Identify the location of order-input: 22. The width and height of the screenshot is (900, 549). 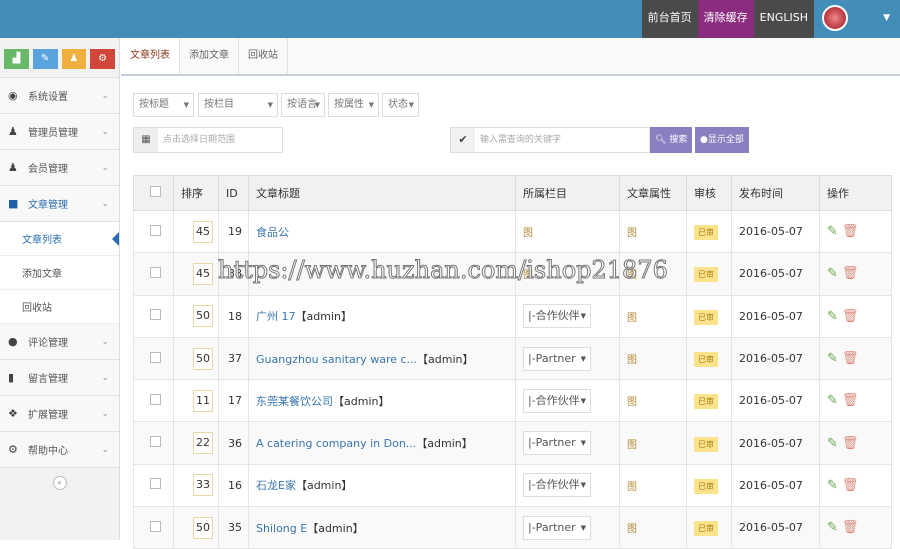
(203, 443).